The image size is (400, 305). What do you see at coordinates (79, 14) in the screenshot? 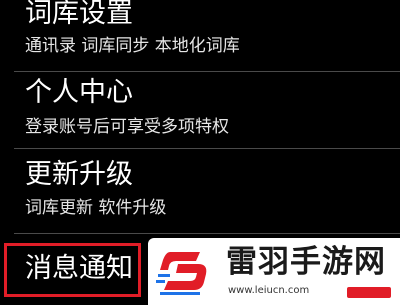
I see `setting-title: 词库设置` at bounding box center [79, 14].